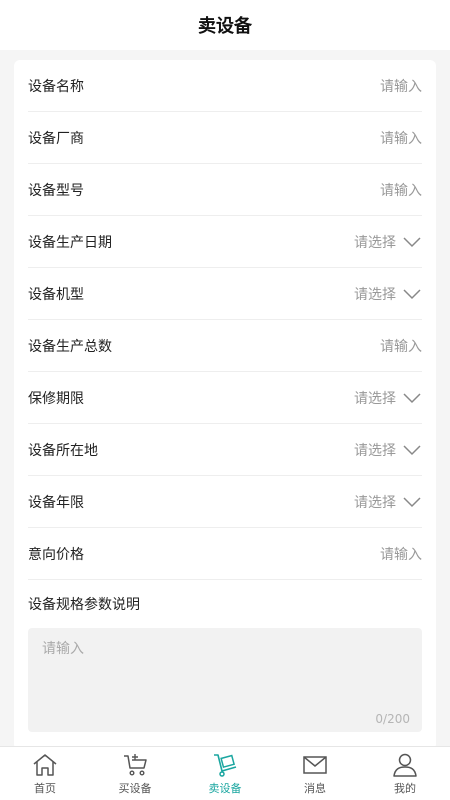 This screenshot has height=800, width=450. I want to click on field-label: 设备厂商, so click(56, 138).